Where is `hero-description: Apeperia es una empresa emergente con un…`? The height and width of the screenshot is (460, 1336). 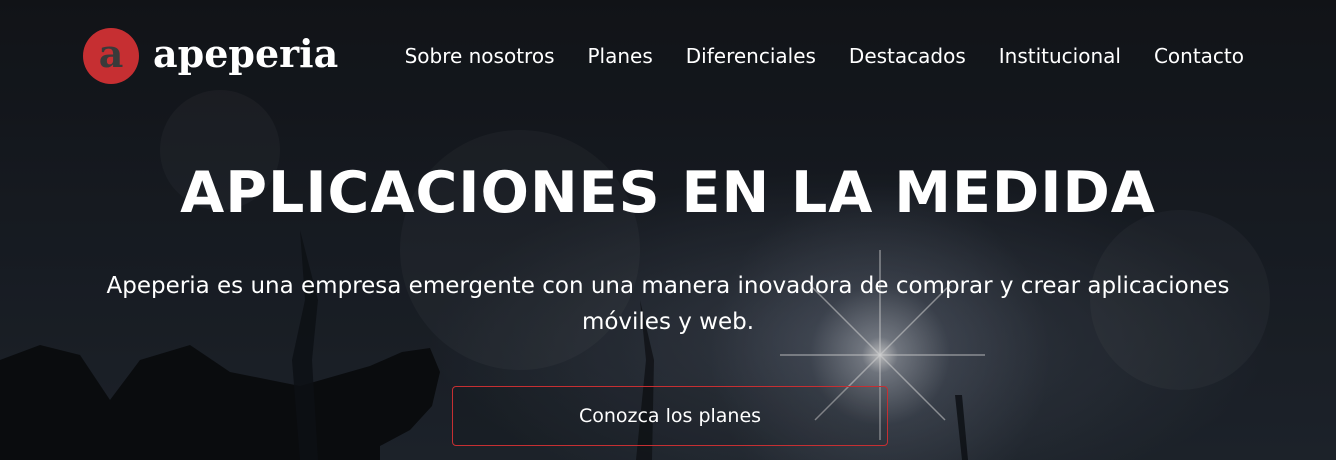 hero-description: Apeperia es una empresa emergente con un… is located at coordinates (668, 304).